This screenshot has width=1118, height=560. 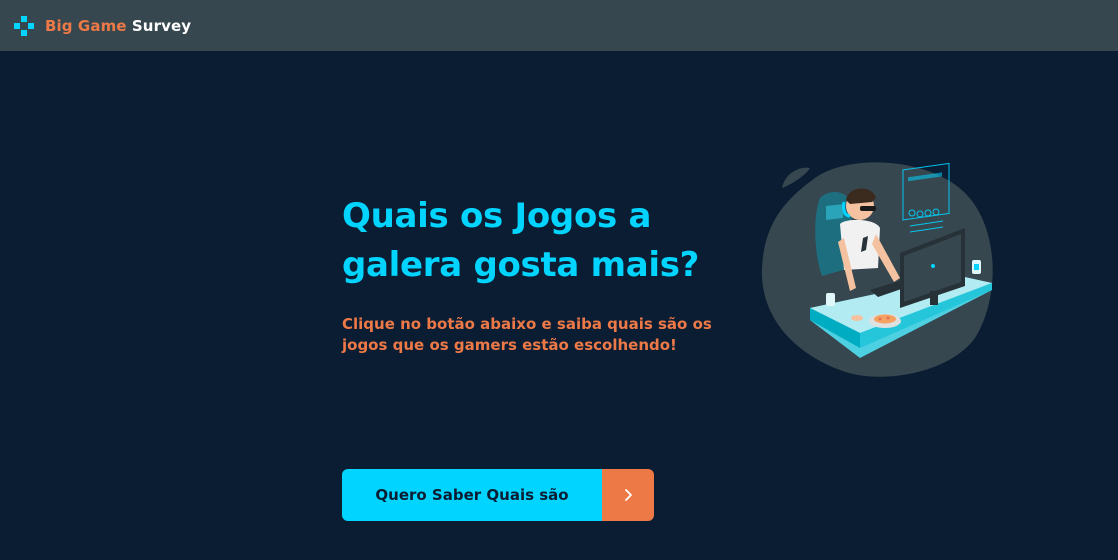 I want to click on cta-button-label: Quero Saber Quais são, so click(x=472, y=495).